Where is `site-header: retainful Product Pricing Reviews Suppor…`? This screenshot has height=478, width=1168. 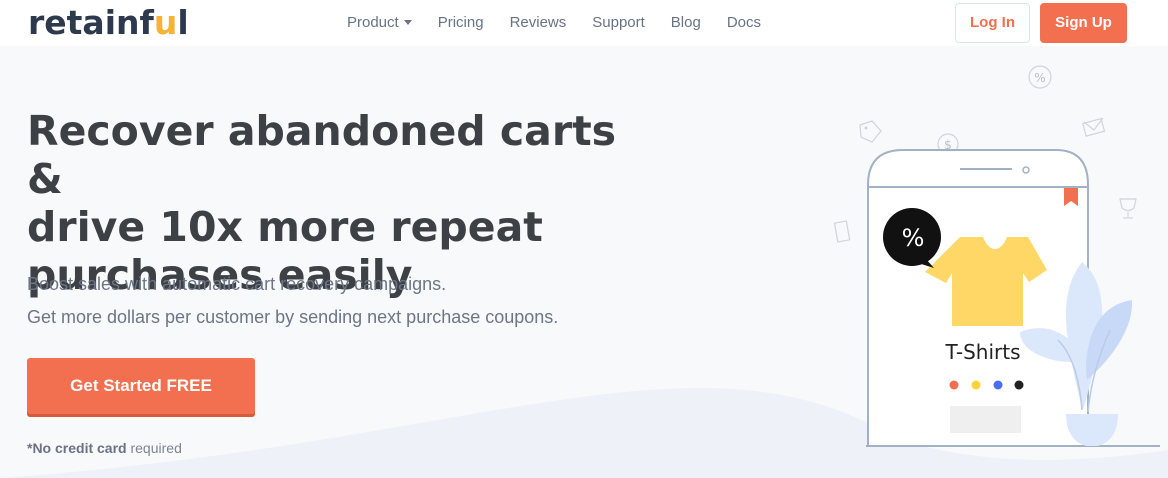 site-header: retainful Product Pricing Reviews Suppor… is located at coordinates (584, 23).